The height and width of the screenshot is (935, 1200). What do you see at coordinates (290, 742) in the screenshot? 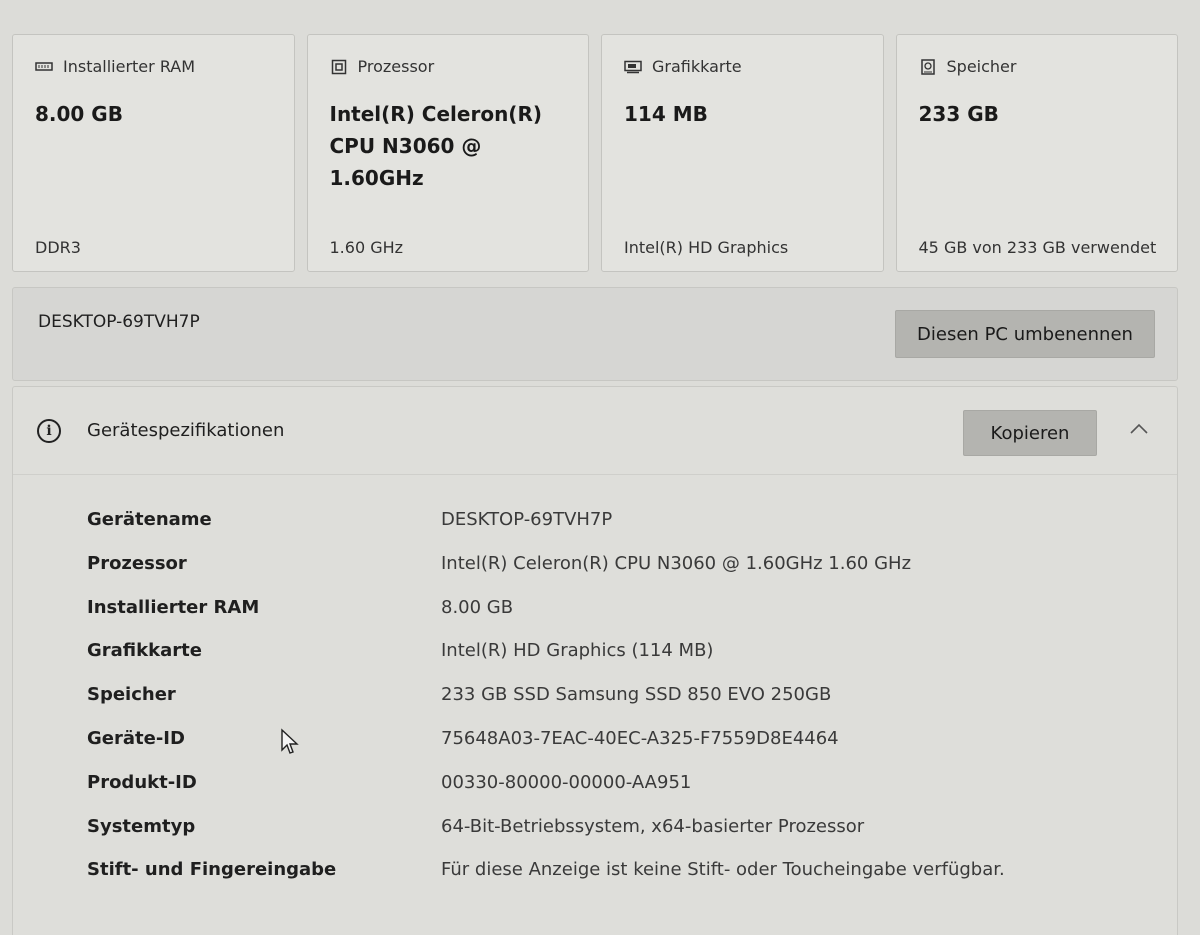
I see `mouse-cursor-icon` at bounding box center [290, 742].